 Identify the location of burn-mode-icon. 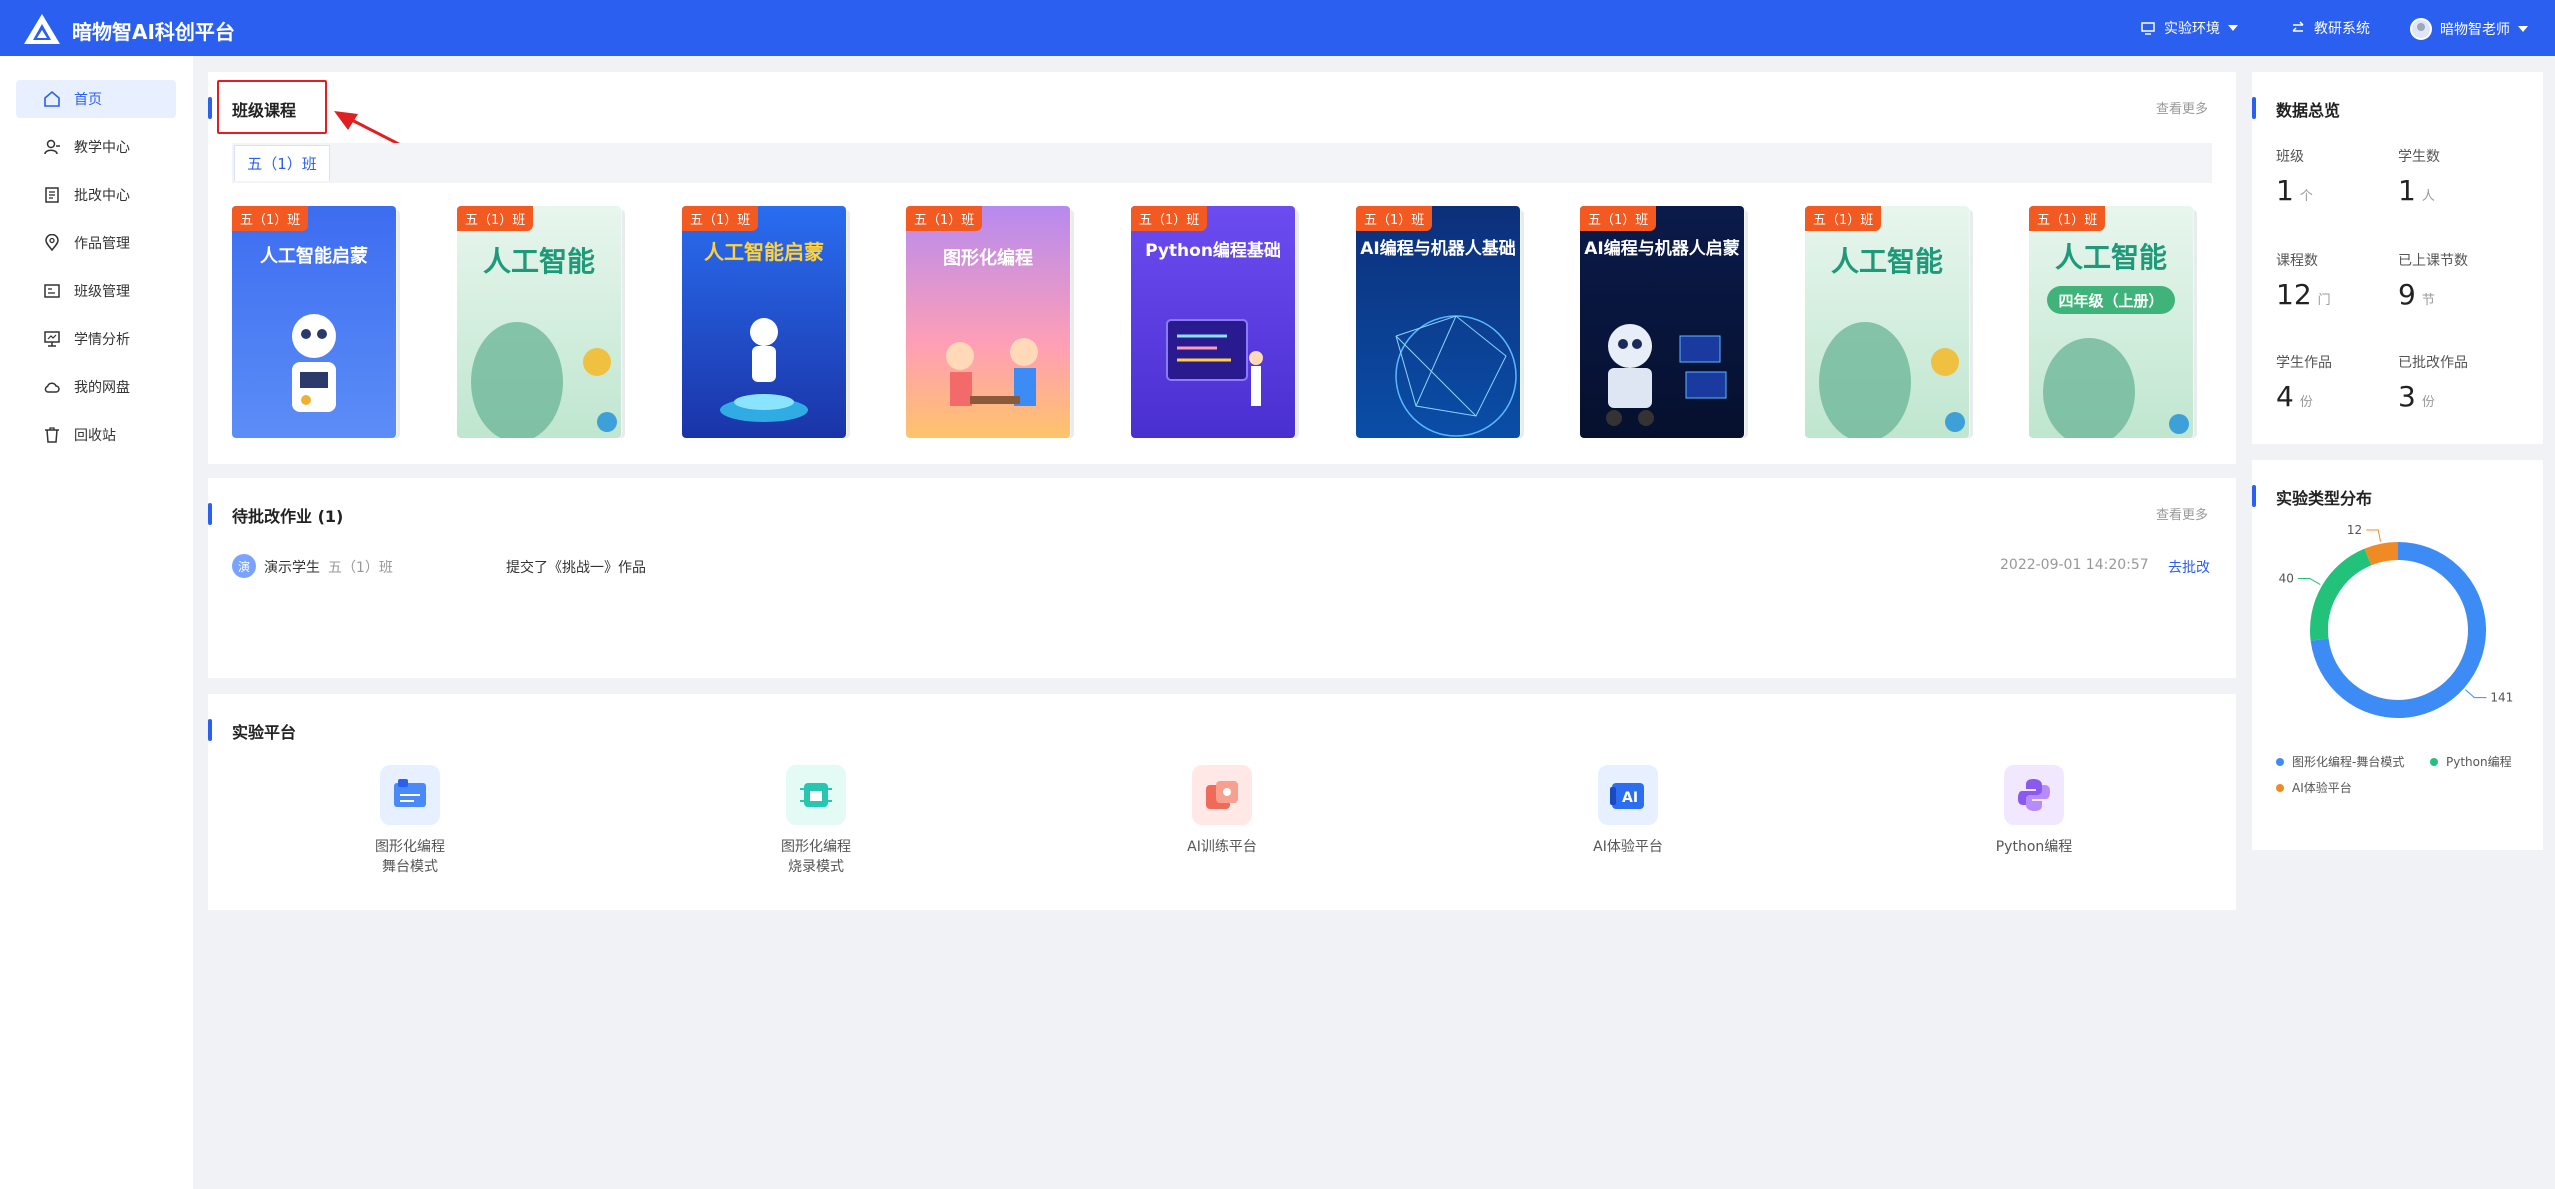
(816, 795).